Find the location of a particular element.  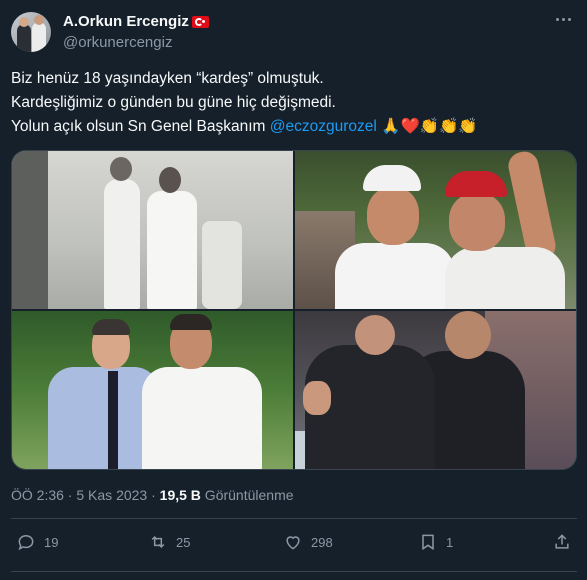

share-button is located at coordinates (562, 542).